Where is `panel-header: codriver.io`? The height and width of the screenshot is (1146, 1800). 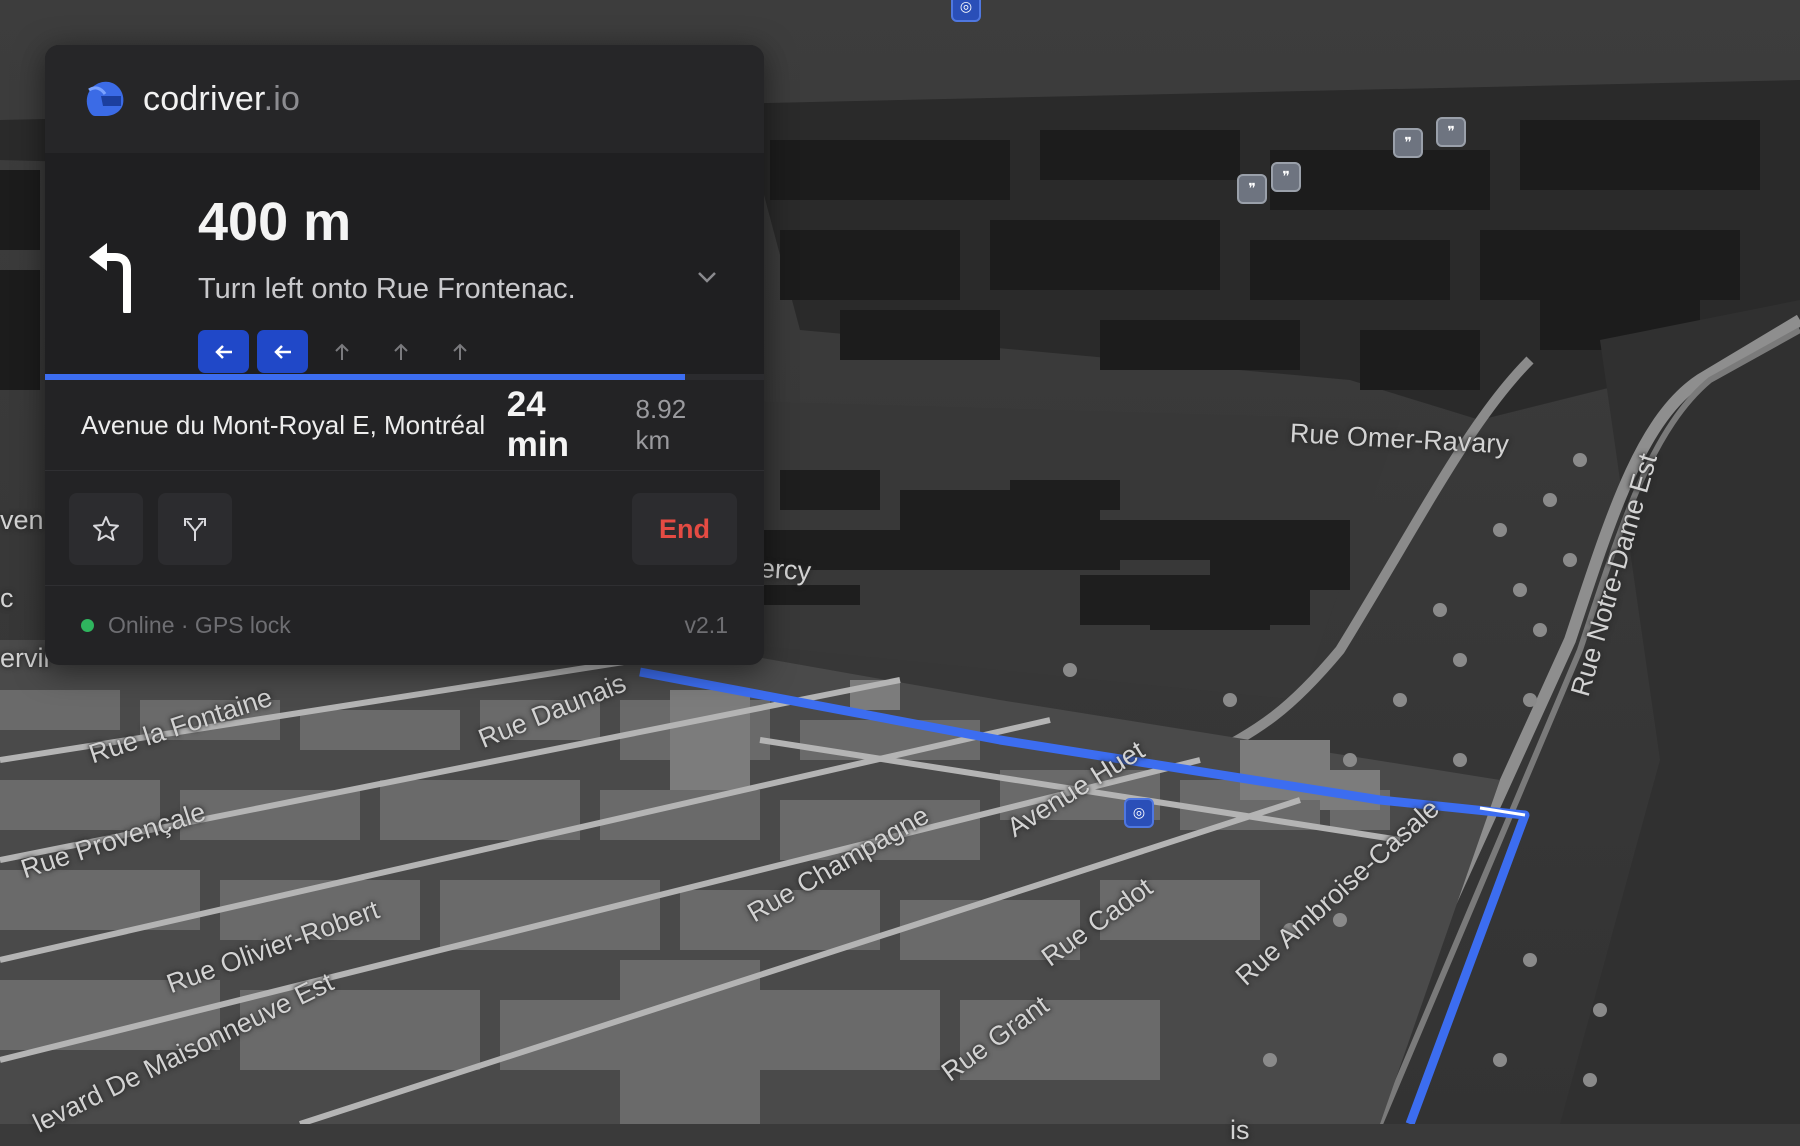 panel-header: codriver.io is located at coordinates (404, 99).